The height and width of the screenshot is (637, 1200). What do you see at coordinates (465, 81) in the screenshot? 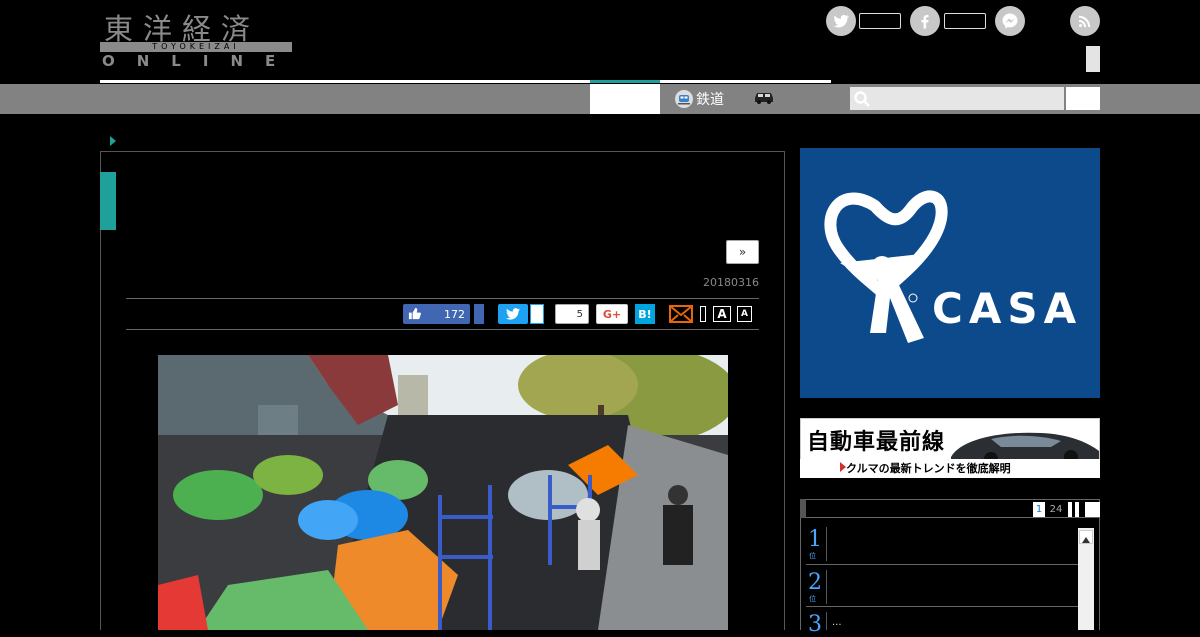
I see `header-divider` at bounding box center [465, 81].